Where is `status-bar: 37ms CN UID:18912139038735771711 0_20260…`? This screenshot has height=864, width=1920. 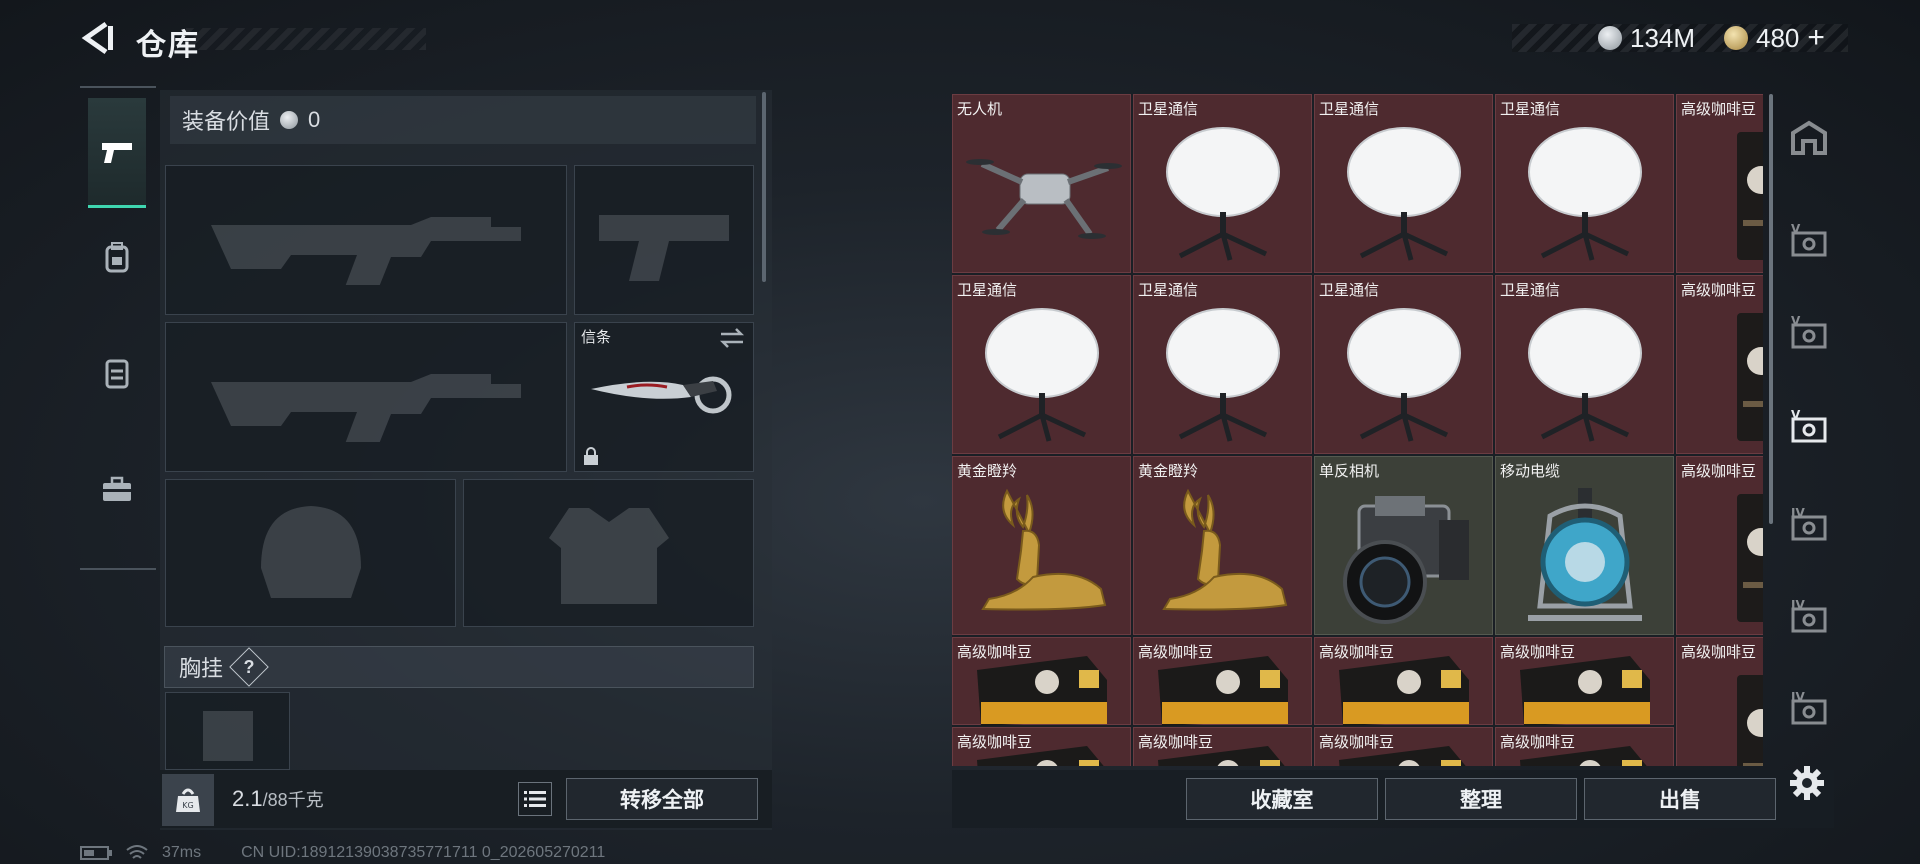
status-bar: 37ms CN UID:18912139038735771711 0_20260… is located at coordinates (342, 853).